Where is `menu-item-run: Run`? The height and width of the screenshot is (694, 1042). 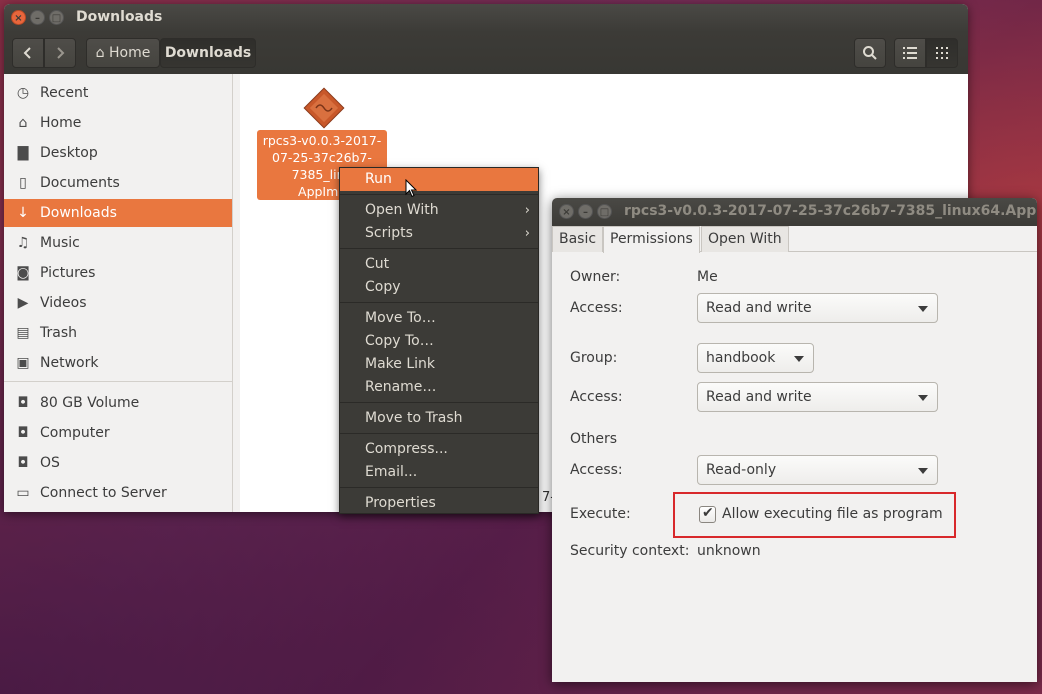 menu-item-run: Run is located at coordinates (439, 179).